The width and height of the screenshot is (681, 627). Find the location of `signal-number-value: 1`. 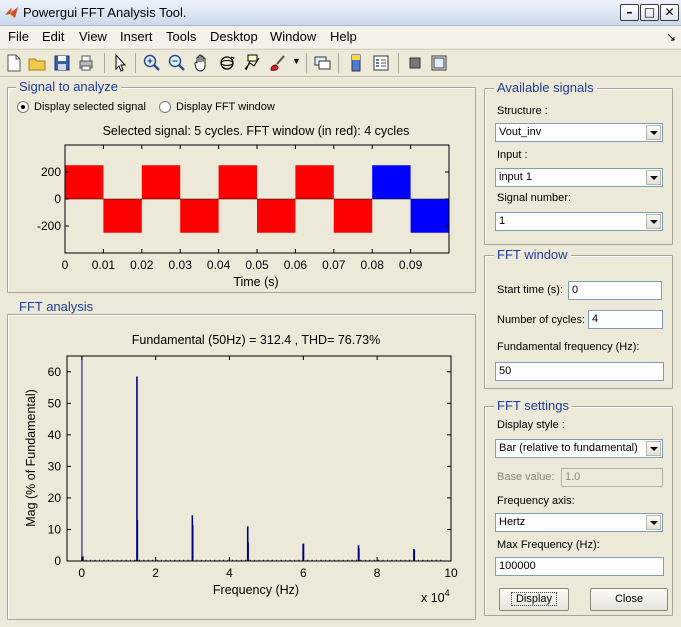

signal-number-value: 1 is located at coordinates (502, 221).